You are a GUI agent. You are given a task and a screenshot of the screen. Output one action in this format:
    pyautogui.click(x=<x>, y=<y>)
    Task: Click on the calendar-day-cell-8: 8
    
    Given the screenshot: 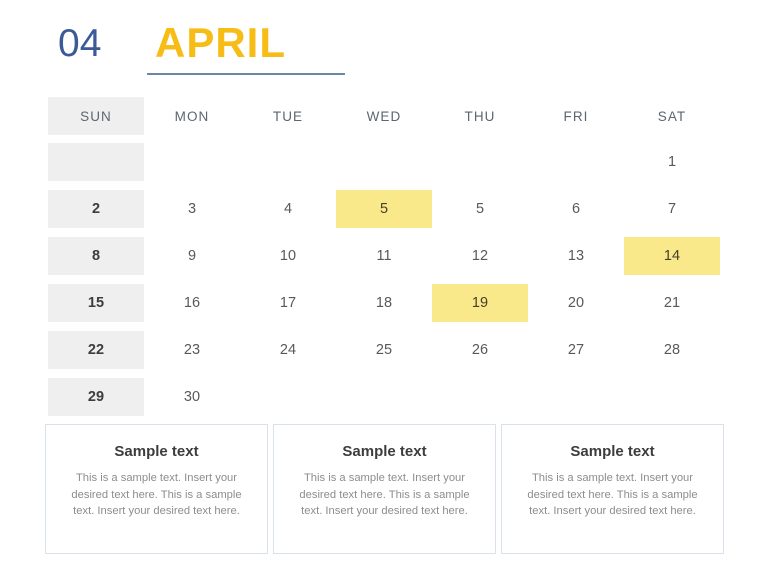 What is the action you would take?
    pyautogui.click(x=96, y=256)
    